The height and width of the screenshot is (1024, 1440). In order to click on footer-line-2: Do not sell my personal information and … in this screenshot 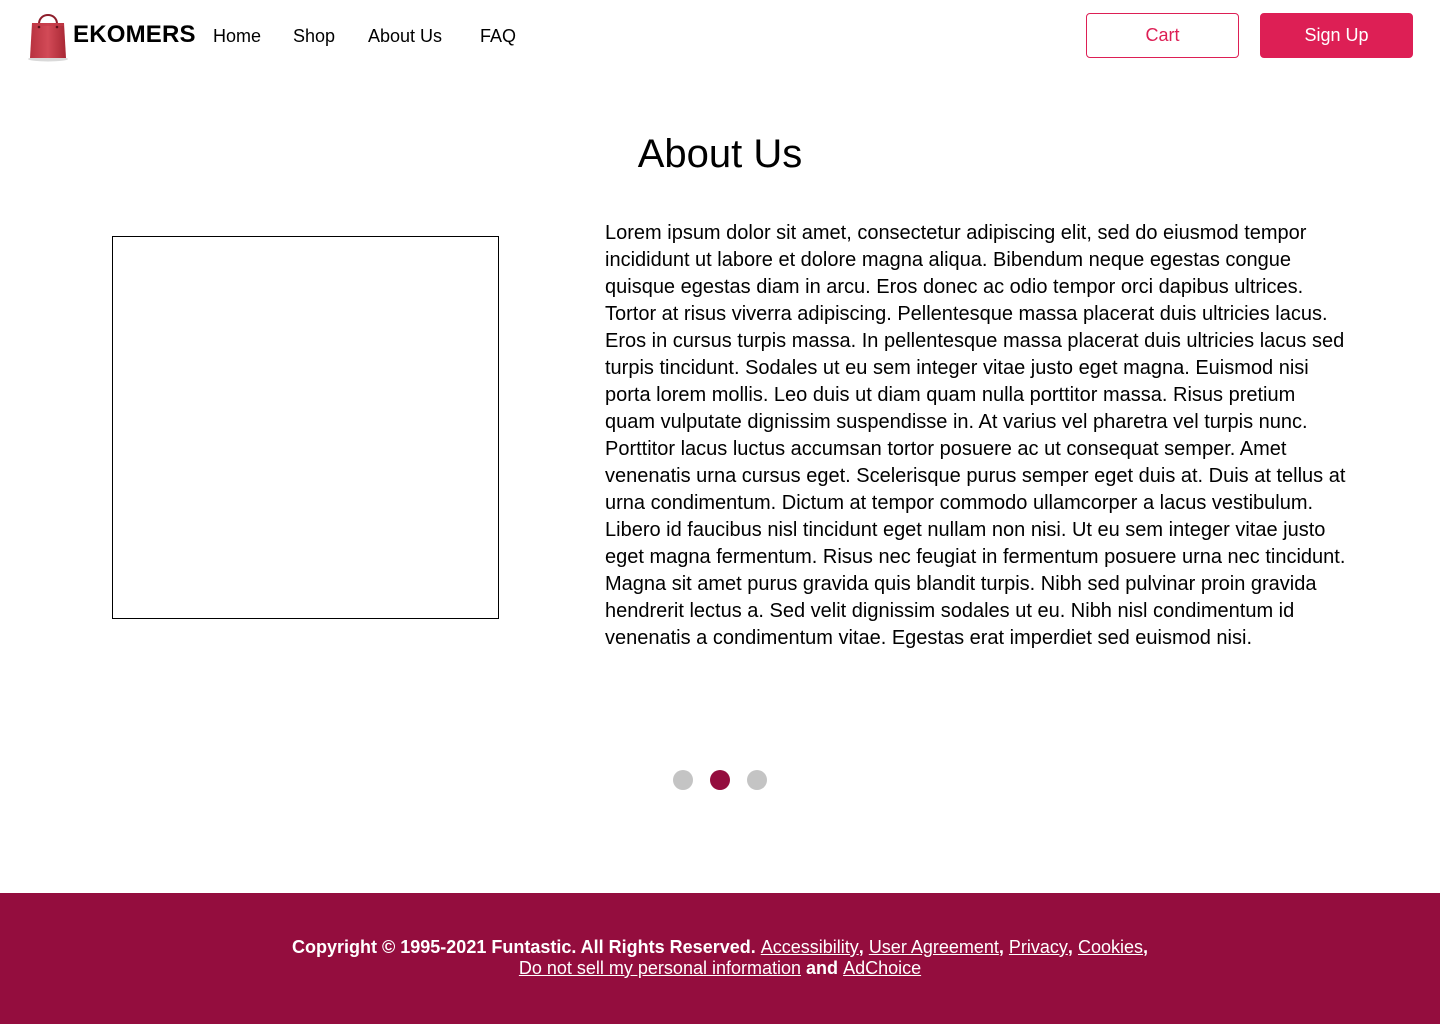, I will do `click(720, 968)`.